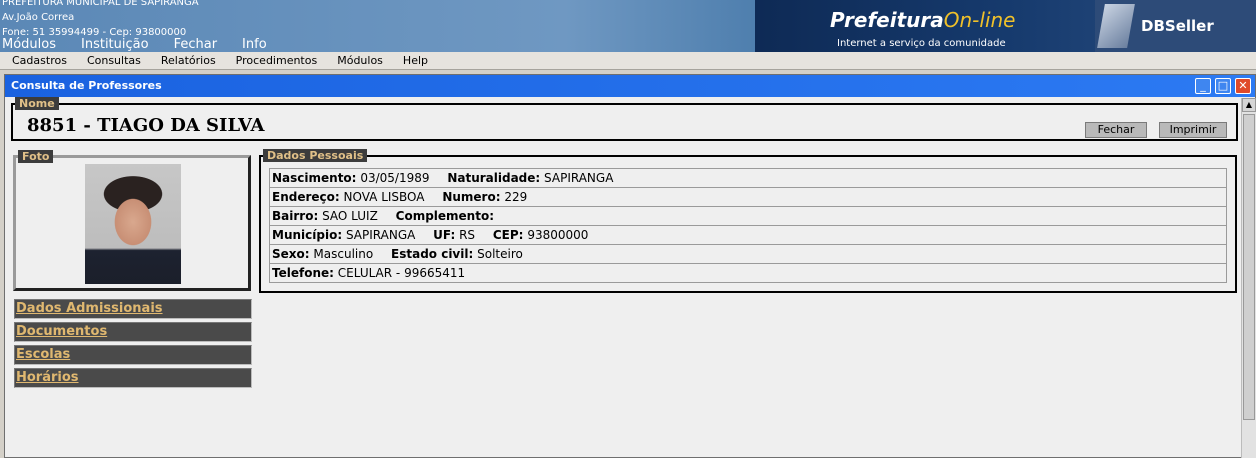 The image size is (1256, 458). I want to click on numero-value: 229, so click(516, 197).